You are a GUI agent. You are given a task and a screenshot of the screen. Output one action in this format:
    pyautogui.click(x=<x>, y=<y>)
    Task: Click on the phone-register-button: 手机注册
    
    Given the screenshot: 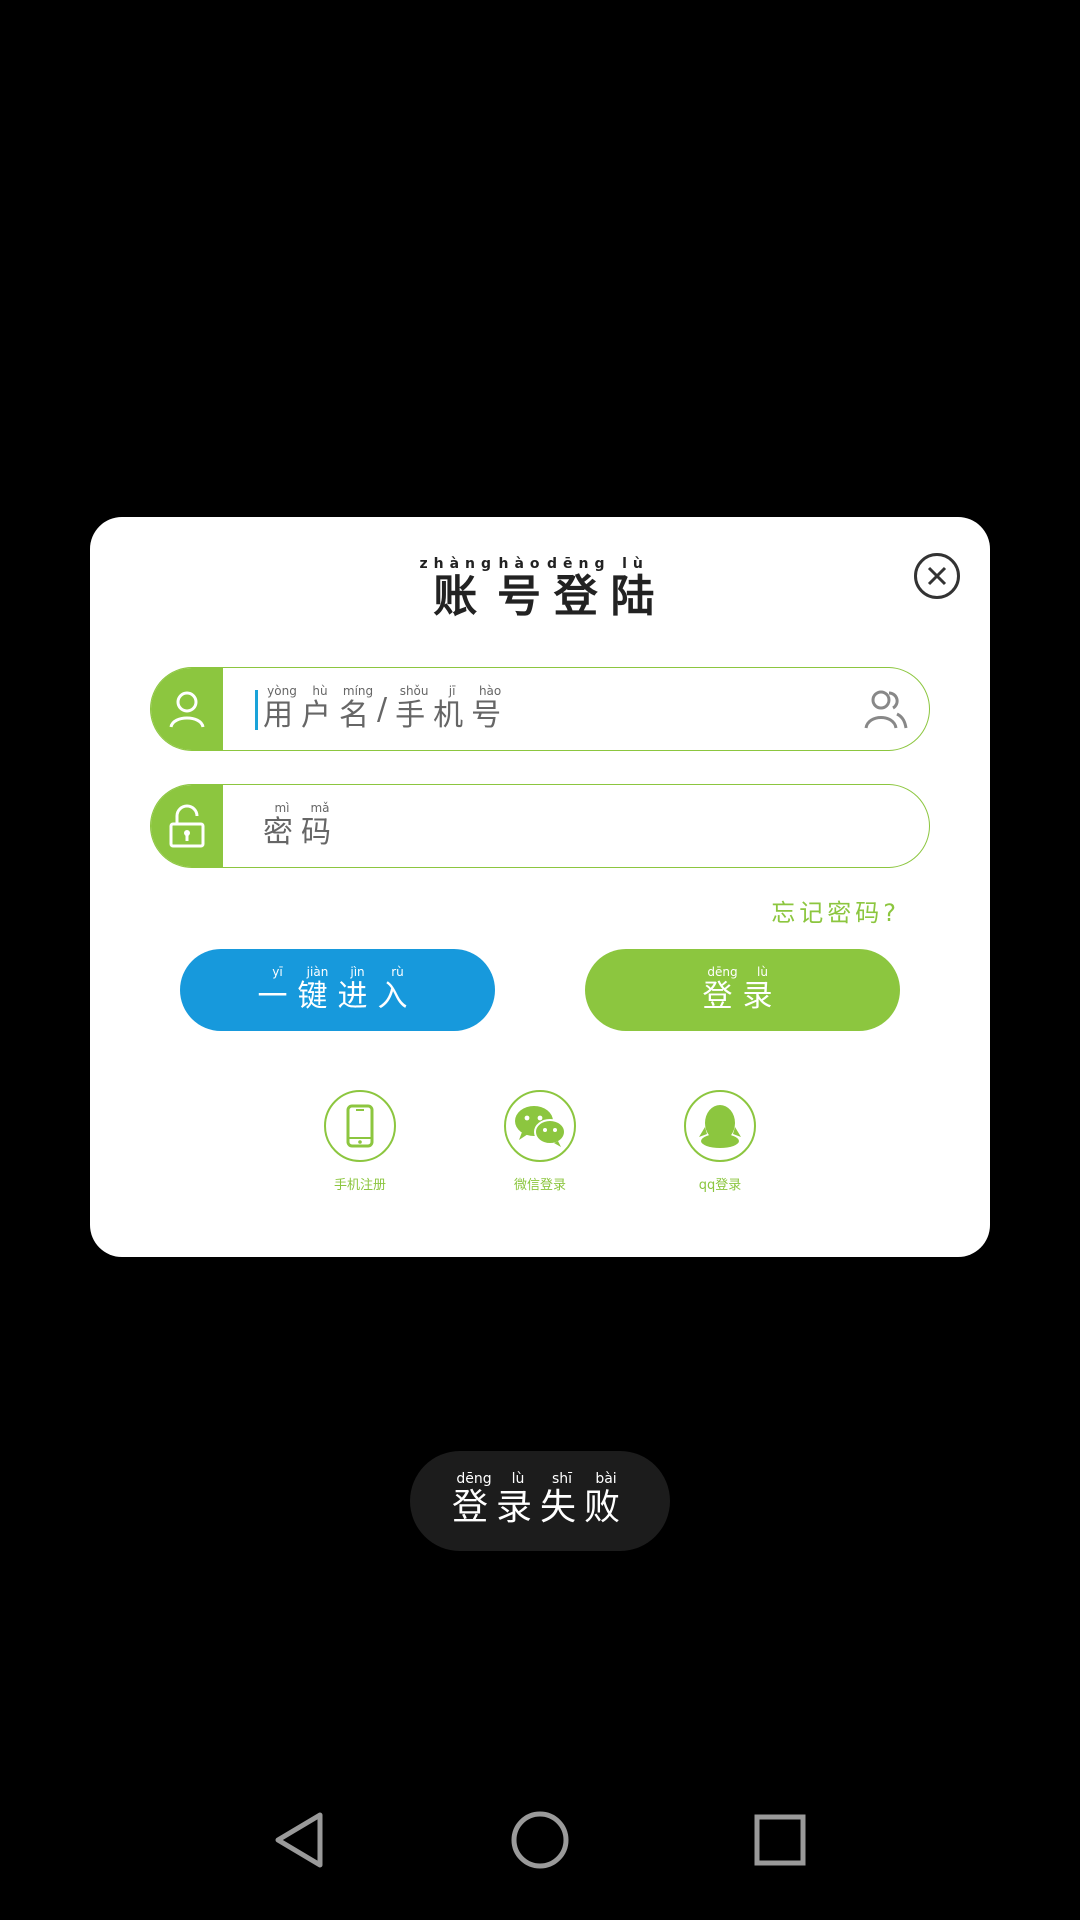 What is the action you would take?
    pyautogui.click(x=360, y=1141)
    